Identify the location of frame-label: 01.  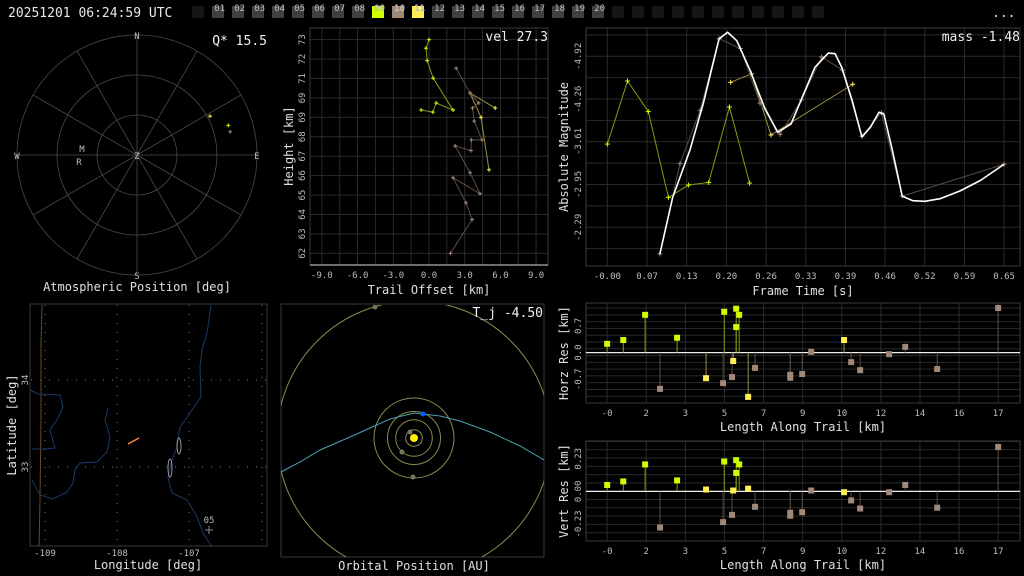
(219, 9).